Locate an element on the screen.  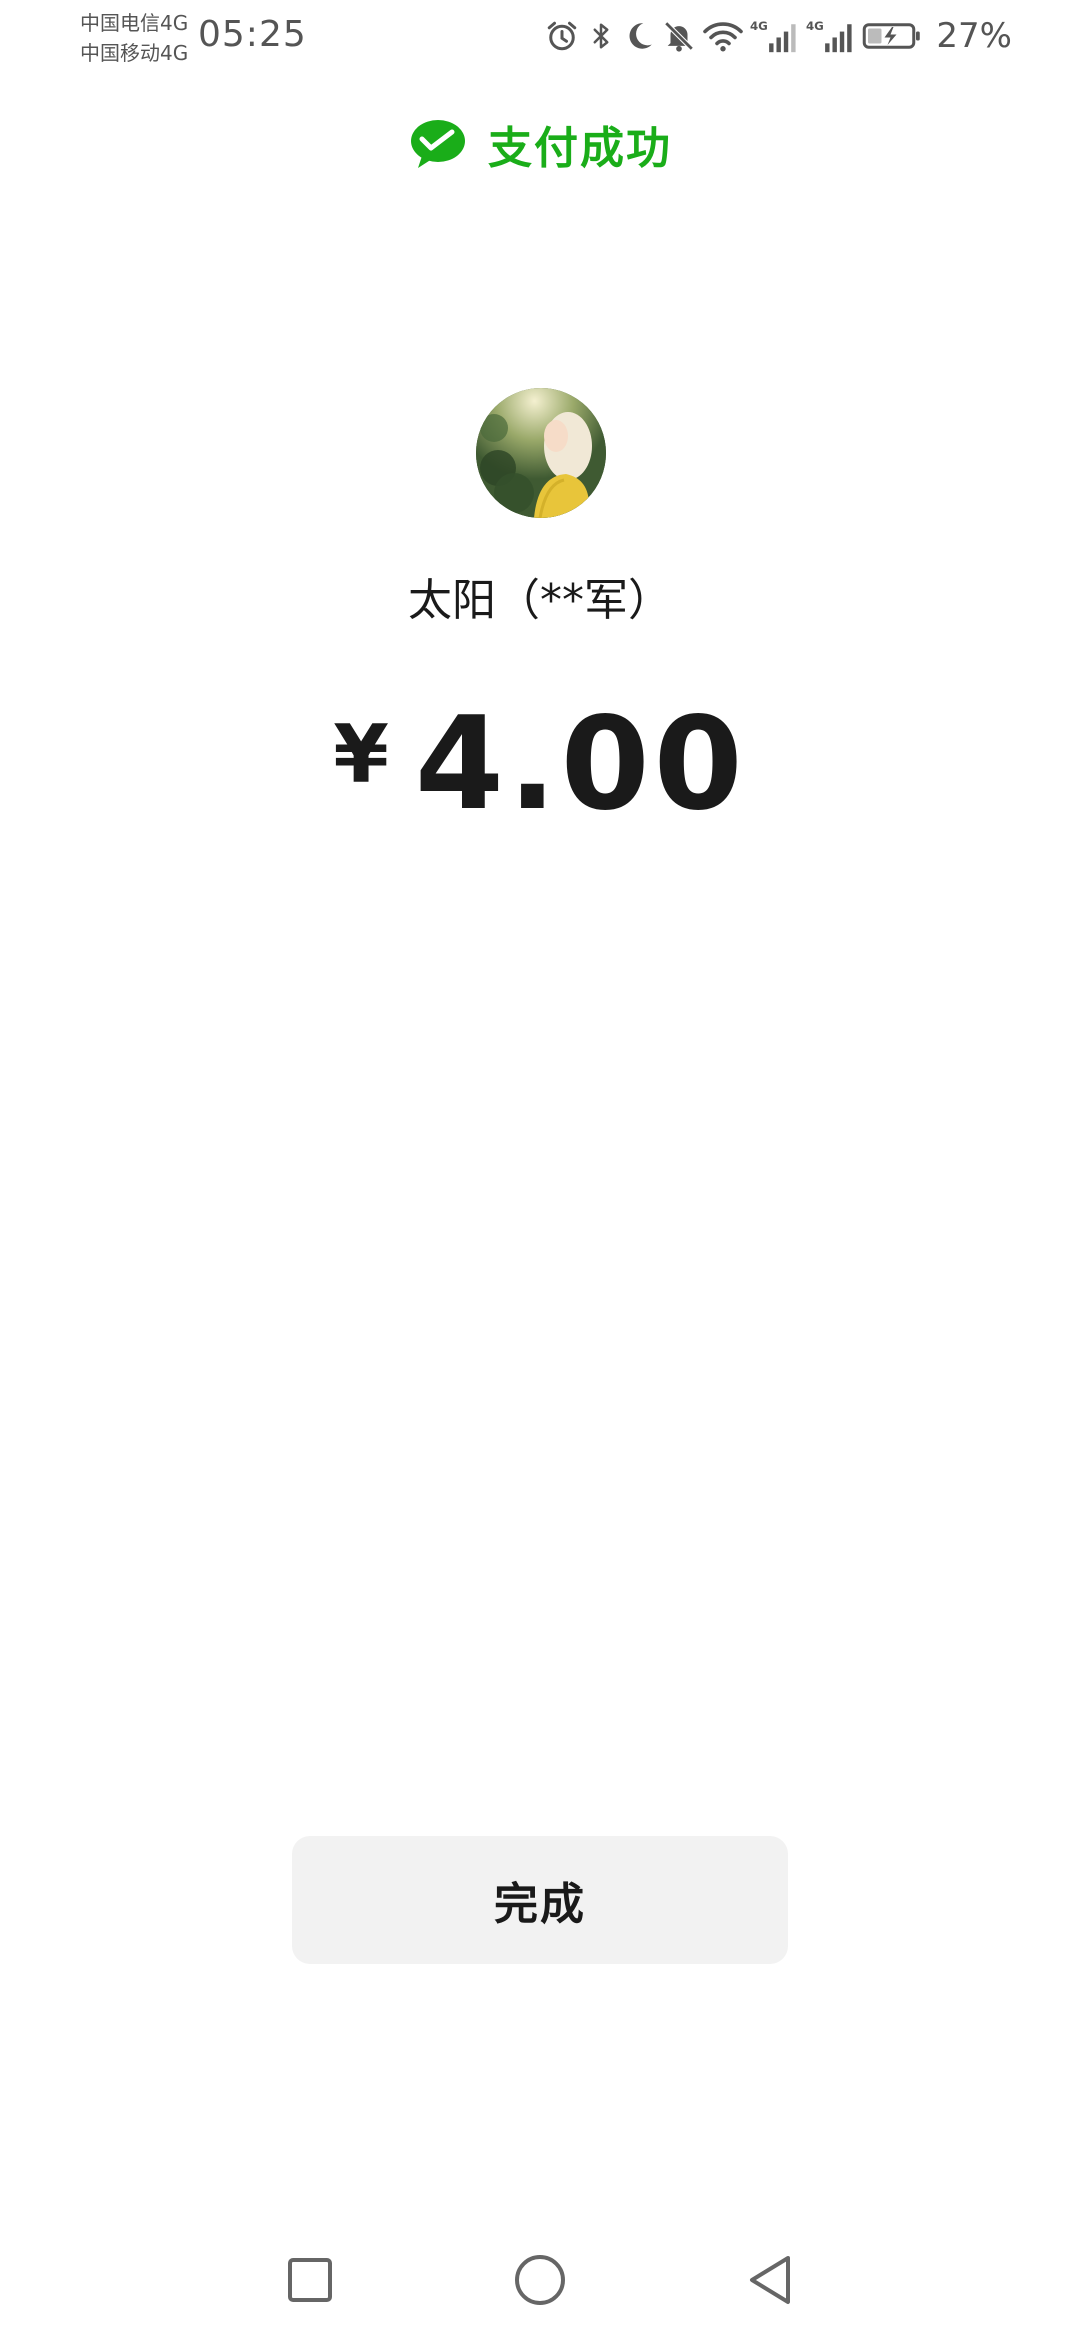
recent-apps-icon is located at coordinates (310, 2280).